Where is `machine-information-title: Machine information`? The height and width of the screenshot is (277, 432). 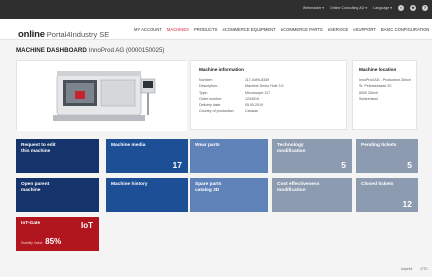
machine-information-title: Machine information is located at coordinates (221, 69).